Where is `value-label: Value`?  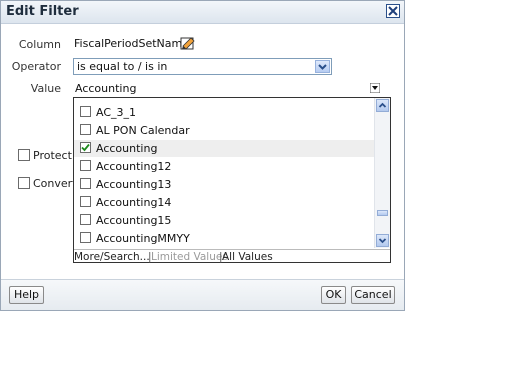 value-label: Value is located at coordinates (45, 88).